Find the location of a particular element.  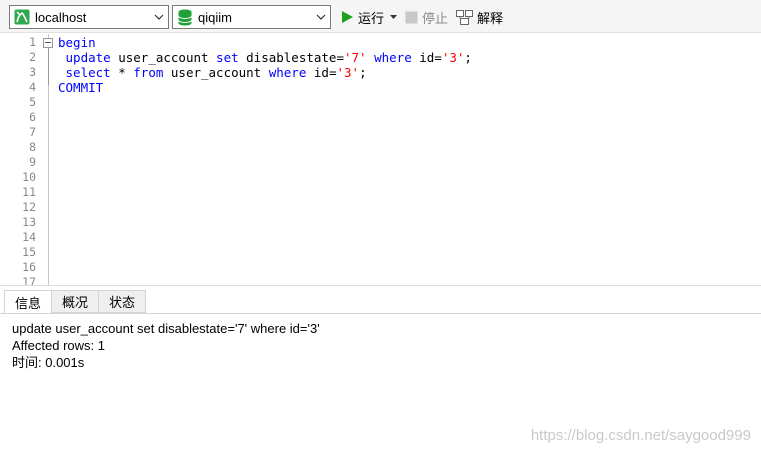

database-icon is located at coordinates (185, 17).